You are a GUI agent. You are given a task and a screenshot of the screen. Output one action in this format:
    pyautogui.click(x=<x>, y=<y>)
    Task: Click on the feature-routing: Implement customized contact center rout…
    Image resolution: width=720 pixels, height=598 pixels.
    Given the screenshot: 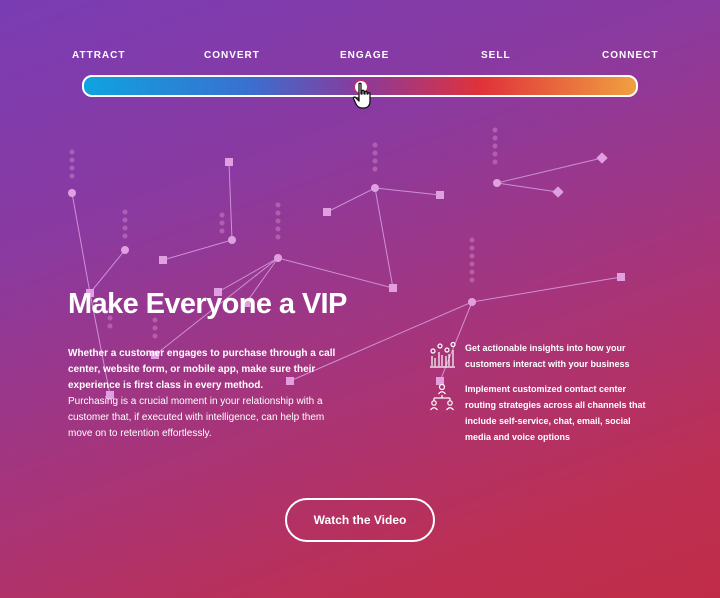 What is the action you would take?
    pyautogui.click(x=543, y=413)
    